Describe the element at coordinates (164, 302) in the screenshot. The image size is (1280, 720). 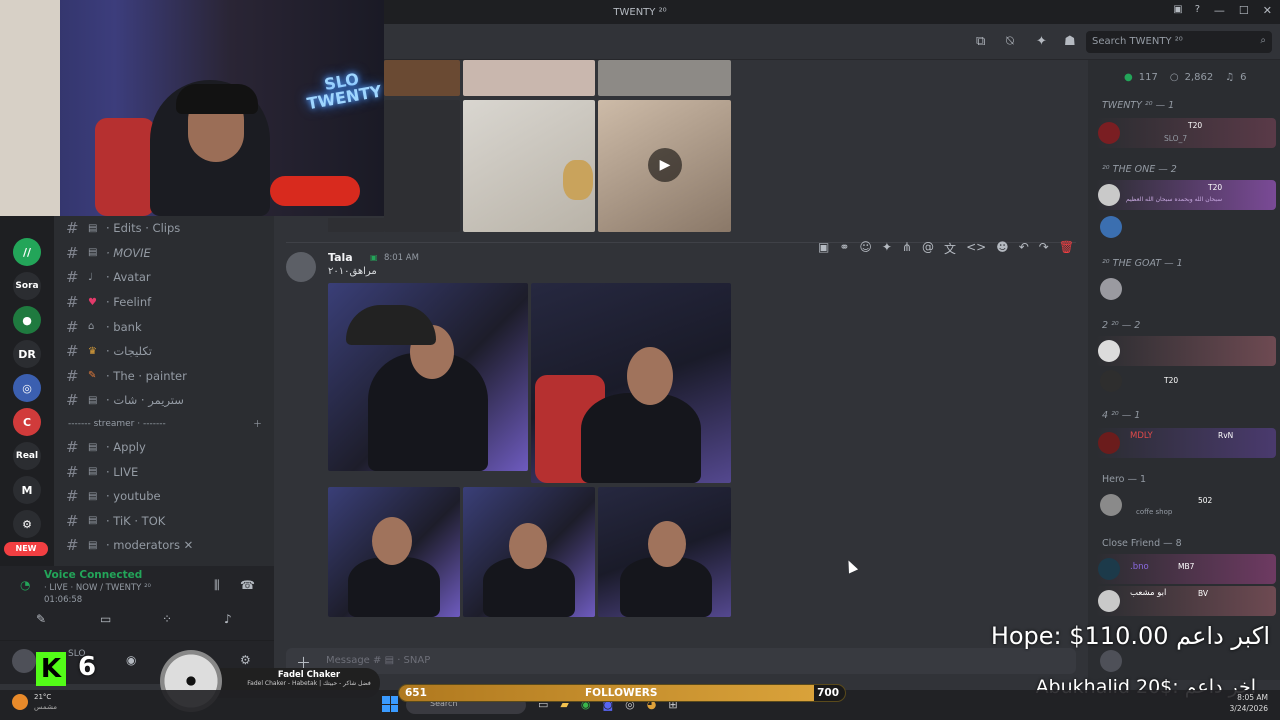
I see `channel-item: # ♥ · Feelinf` at that location.